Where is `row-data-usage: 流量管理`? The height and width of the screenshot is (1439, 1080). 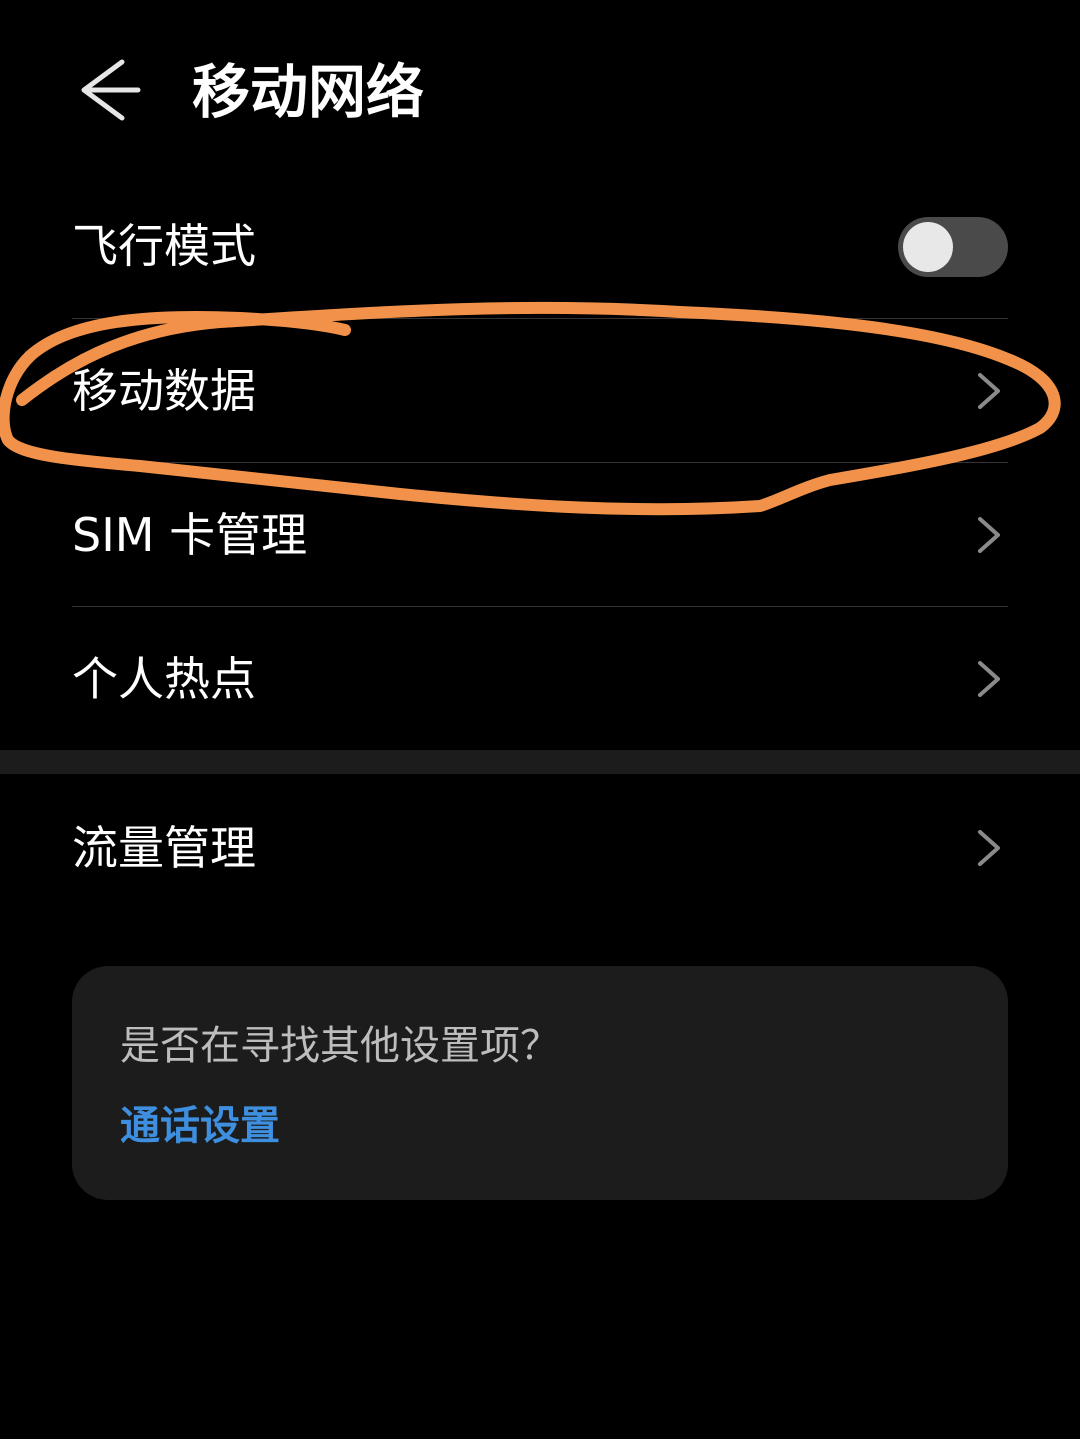 row-data-usage: 流量管理 is located at coordinates (540, 848).